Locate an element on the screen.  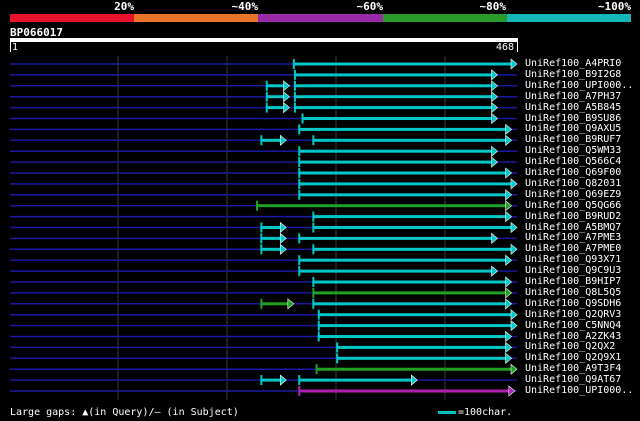
hit-label: UniRef100_Q9AXU5 is located at coordinates (573, 128).